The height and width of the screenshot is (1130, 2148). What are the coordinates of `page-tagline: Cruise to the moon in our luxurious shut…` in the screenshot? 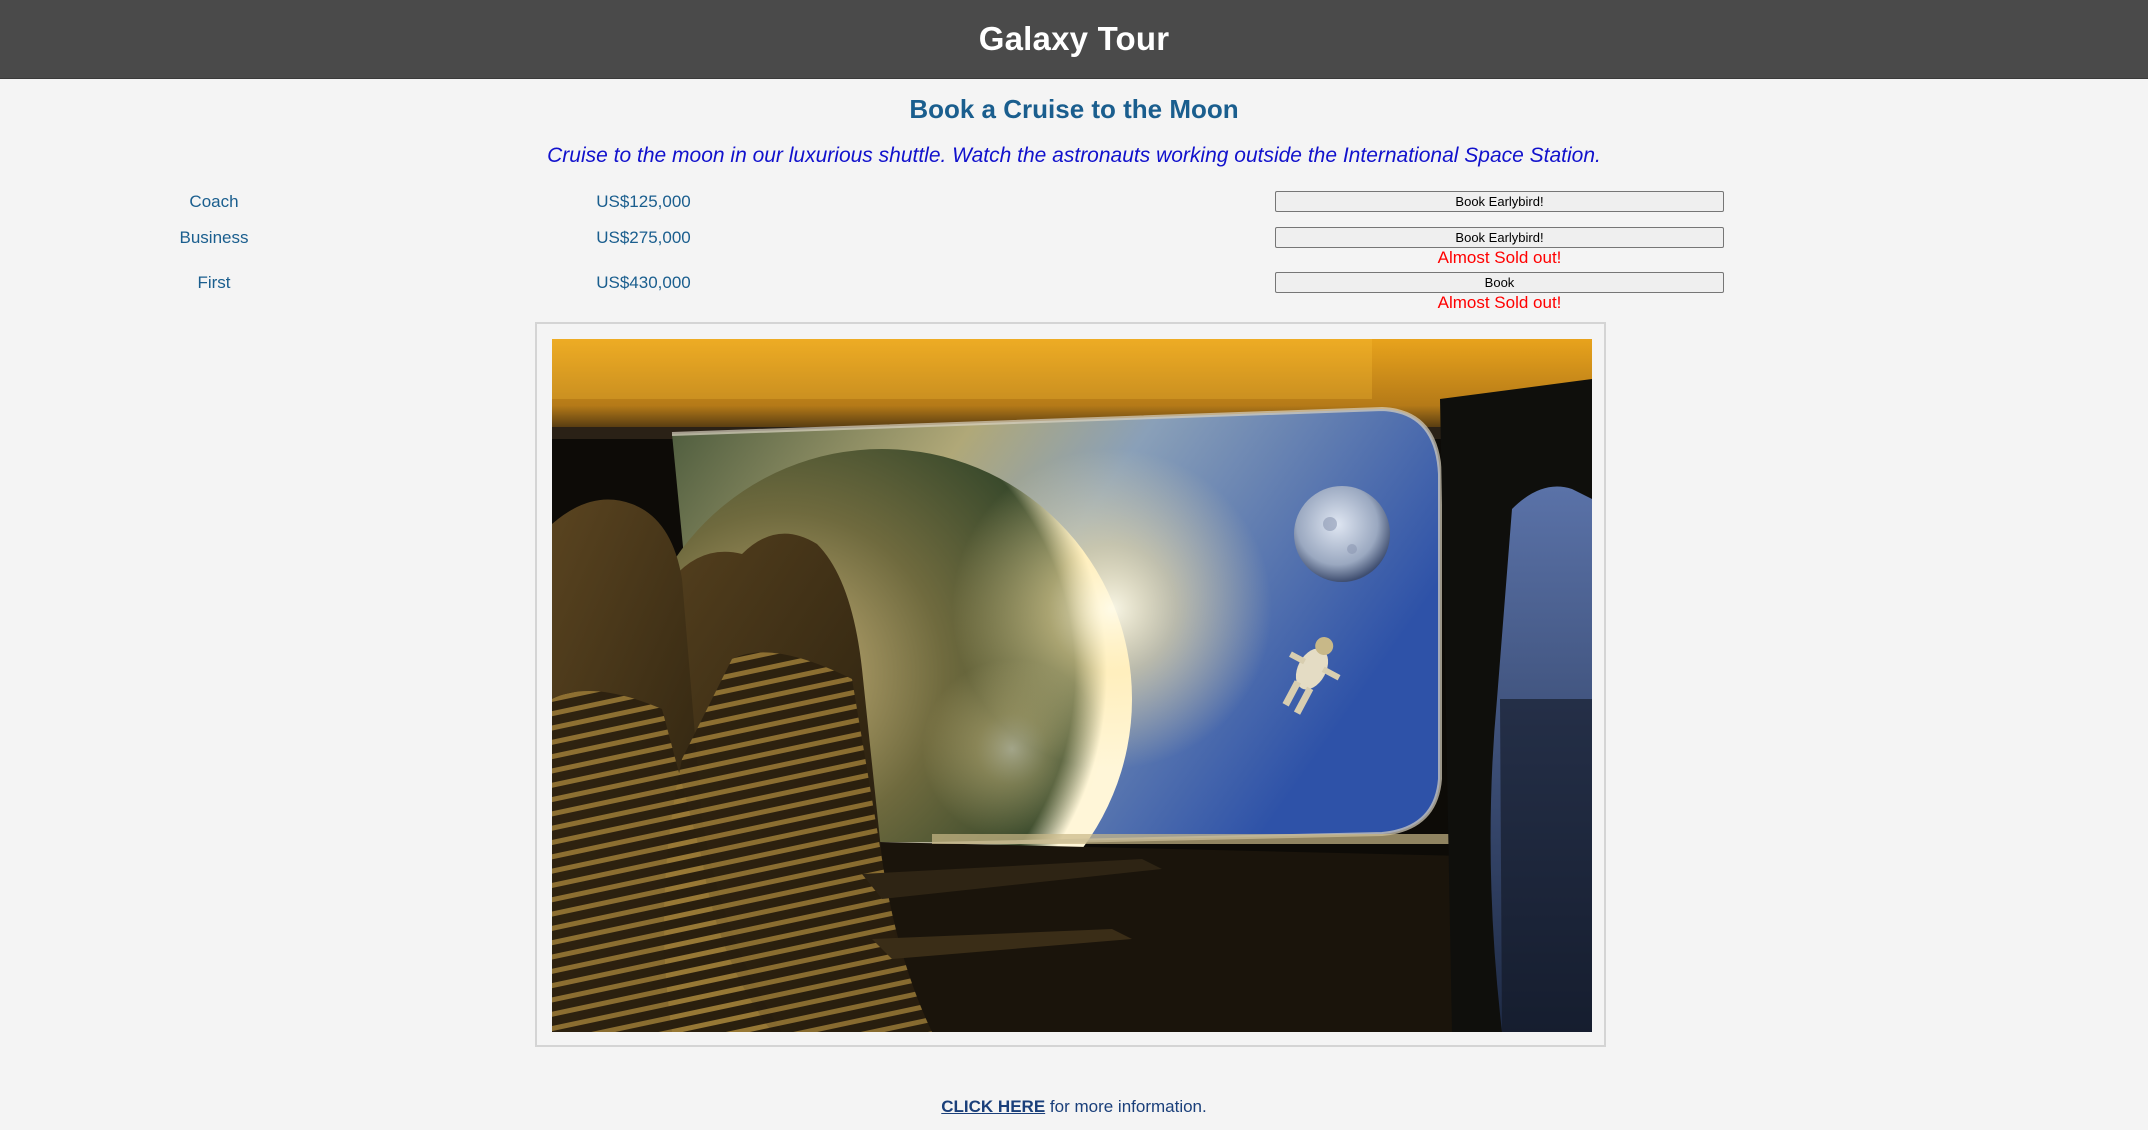 It's located at (1074, 155).